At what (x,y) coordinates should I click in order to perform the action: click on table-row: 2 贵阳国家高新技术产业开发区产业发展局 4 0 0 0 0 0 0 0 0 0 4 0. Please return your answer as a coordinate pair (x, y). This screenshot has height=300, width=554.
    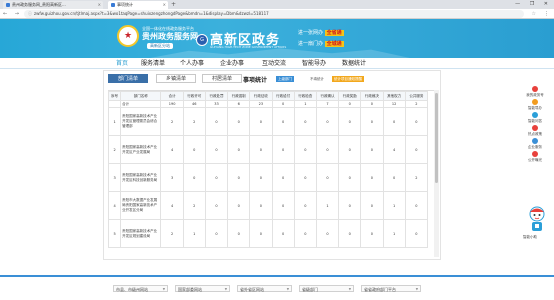
    Looking at the image, I should click on (268, 149).